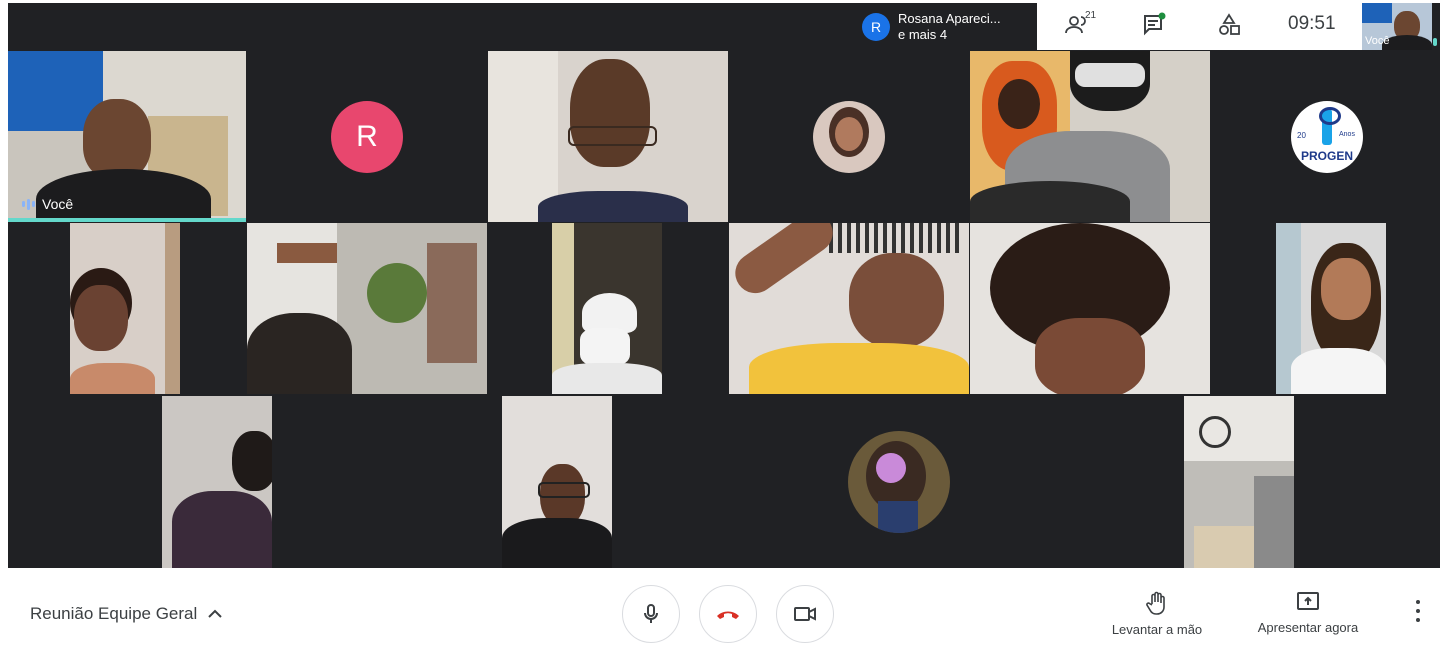 The image size is (1440, 660). I want to click on hangup-icon, so click(728, 615).